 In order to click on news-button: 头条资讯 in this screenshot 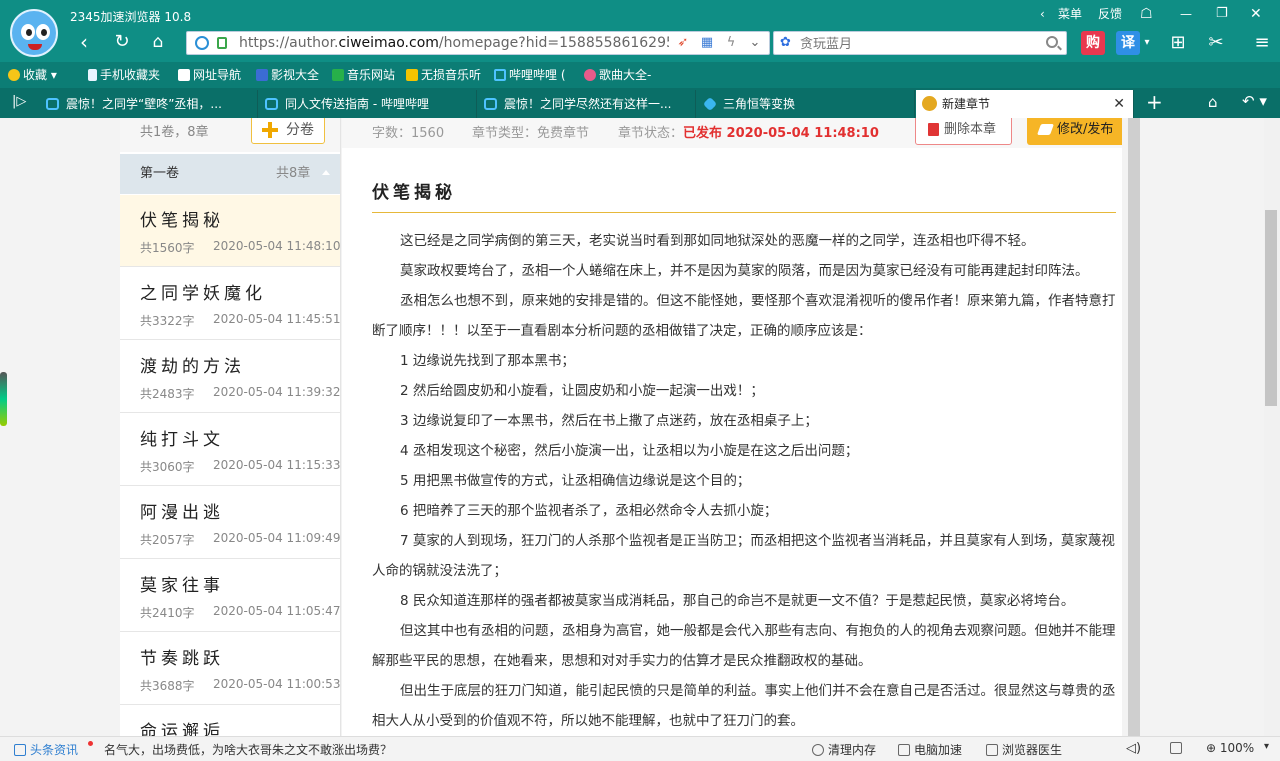, I will do `click(46, 749)`.